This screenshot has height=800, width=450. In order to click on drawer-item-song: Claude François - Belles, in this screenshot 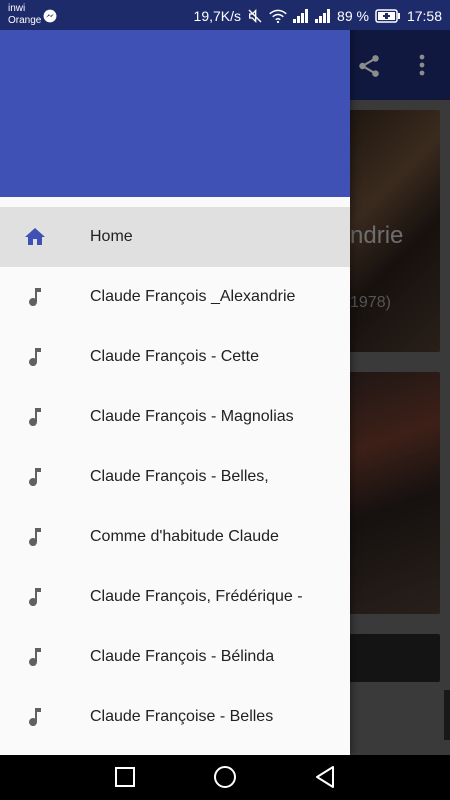, I will do `click(175, 477)`.